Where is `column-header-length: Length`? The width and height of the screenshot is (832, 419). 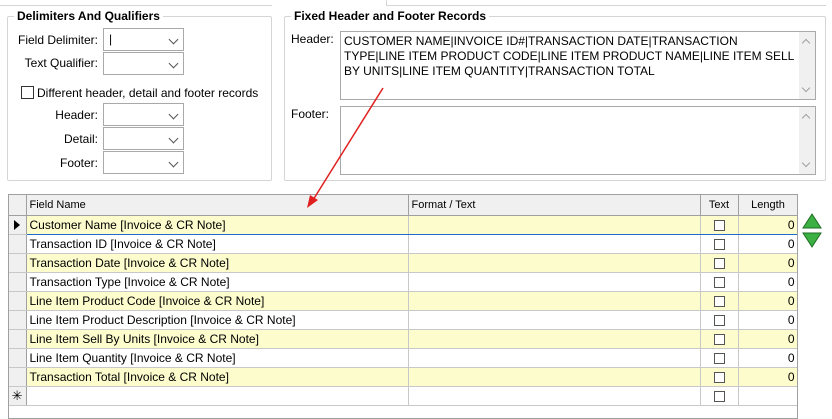
column-header-length: Length is located at coordinates (767, 205).